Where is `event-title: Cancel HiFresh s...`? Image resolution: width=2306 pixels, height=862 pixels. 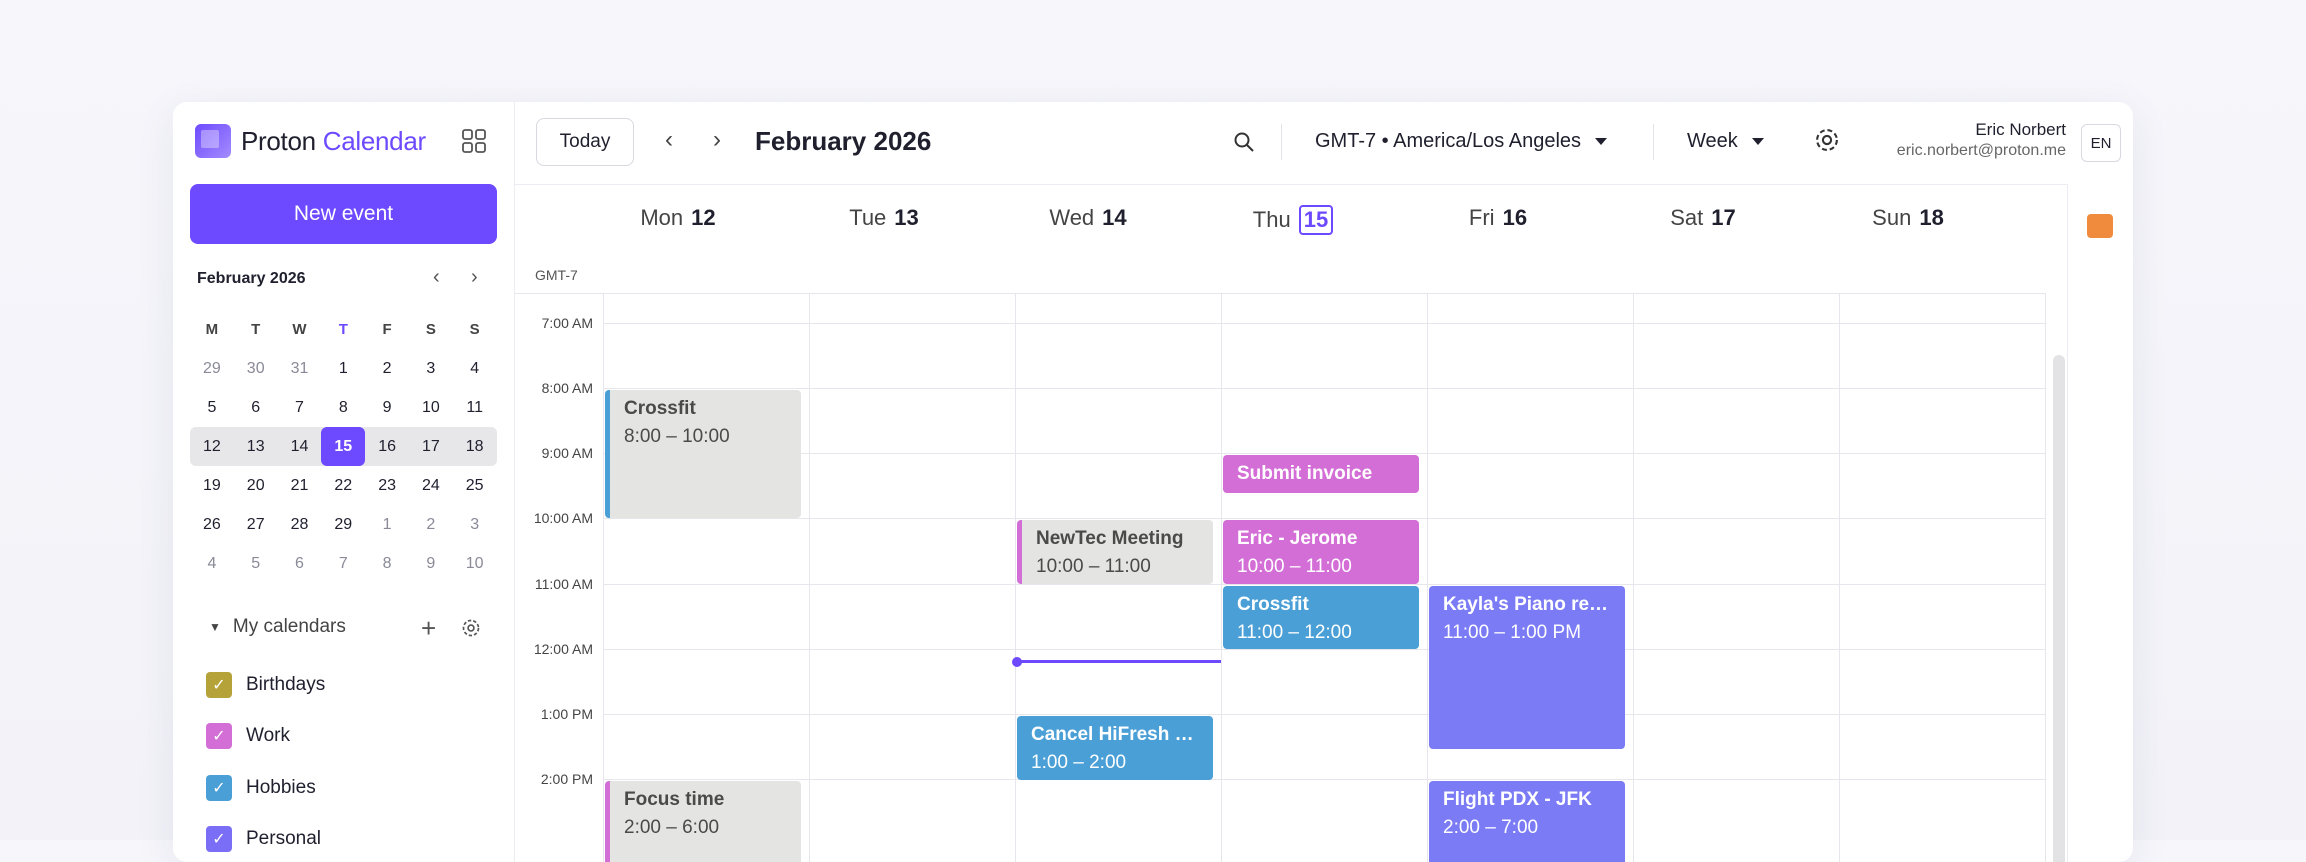
event-title: Cancel HiFresh s... is located at coordinates (1115, 734).